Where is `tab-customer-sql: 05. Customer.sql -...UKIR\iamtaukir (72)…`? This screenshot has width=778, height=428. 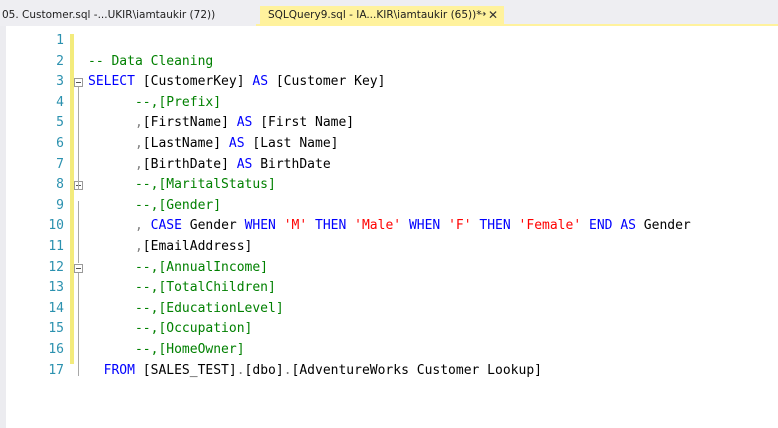
tab-customer-sql: 05. Customer.sql -...UKIR\iamtaukir (72)… is located at coordinates (128, 16).